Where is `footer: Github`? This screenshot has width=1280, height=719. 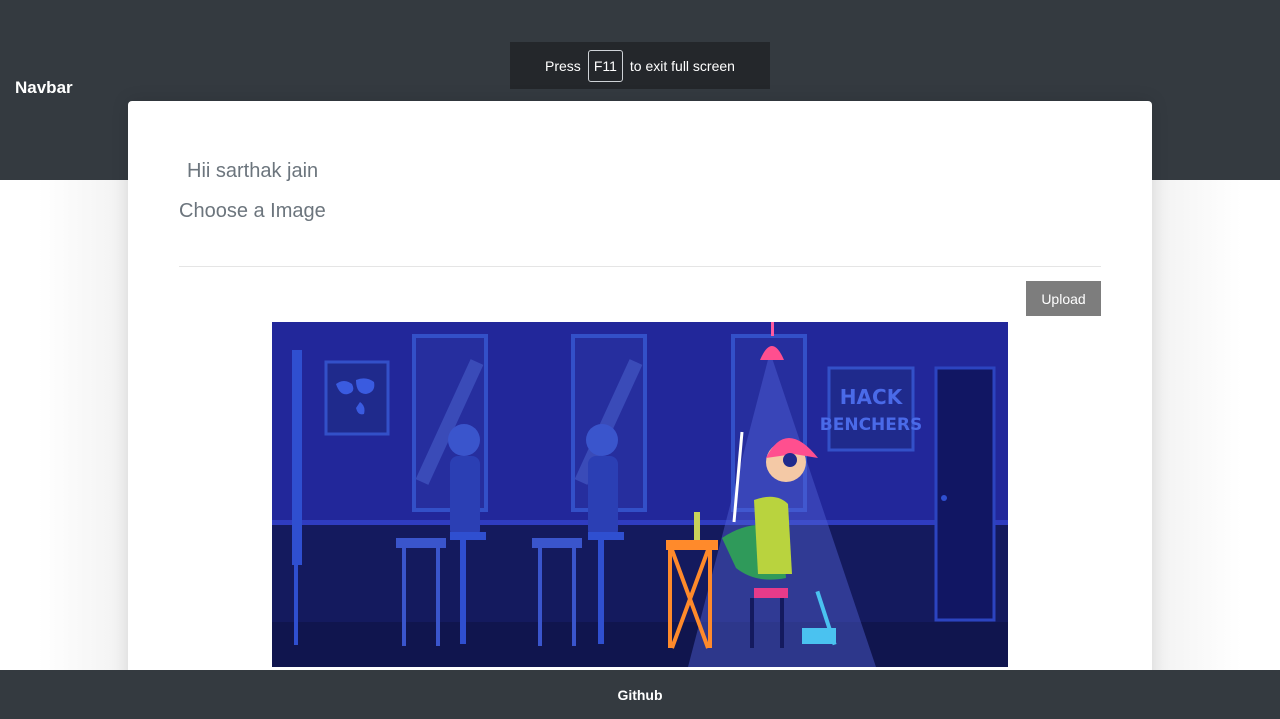 footer: Github is located at coordinates (640, 694).